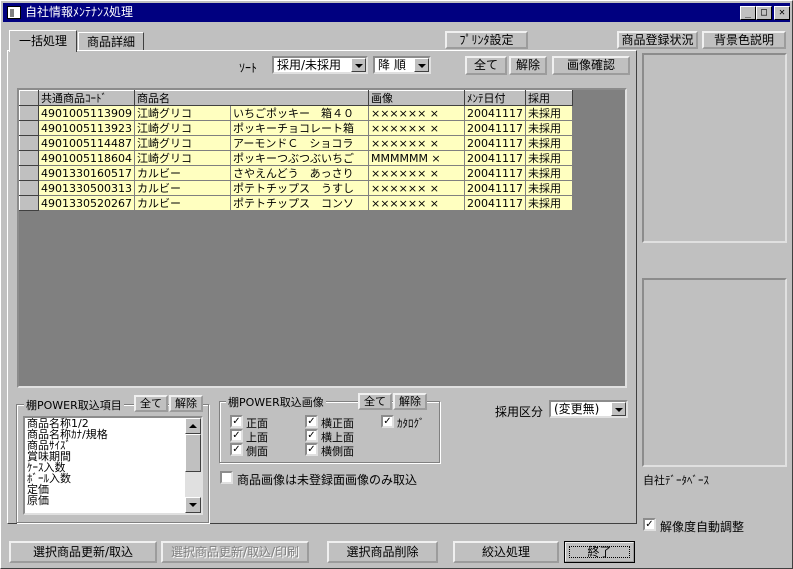 This screenshot has width=793, height=569. What do you see at coordinates (382, 552) in the screenshot?
I see `delete-selected-button: 選択商品削除` at bounding box center [382, 552].